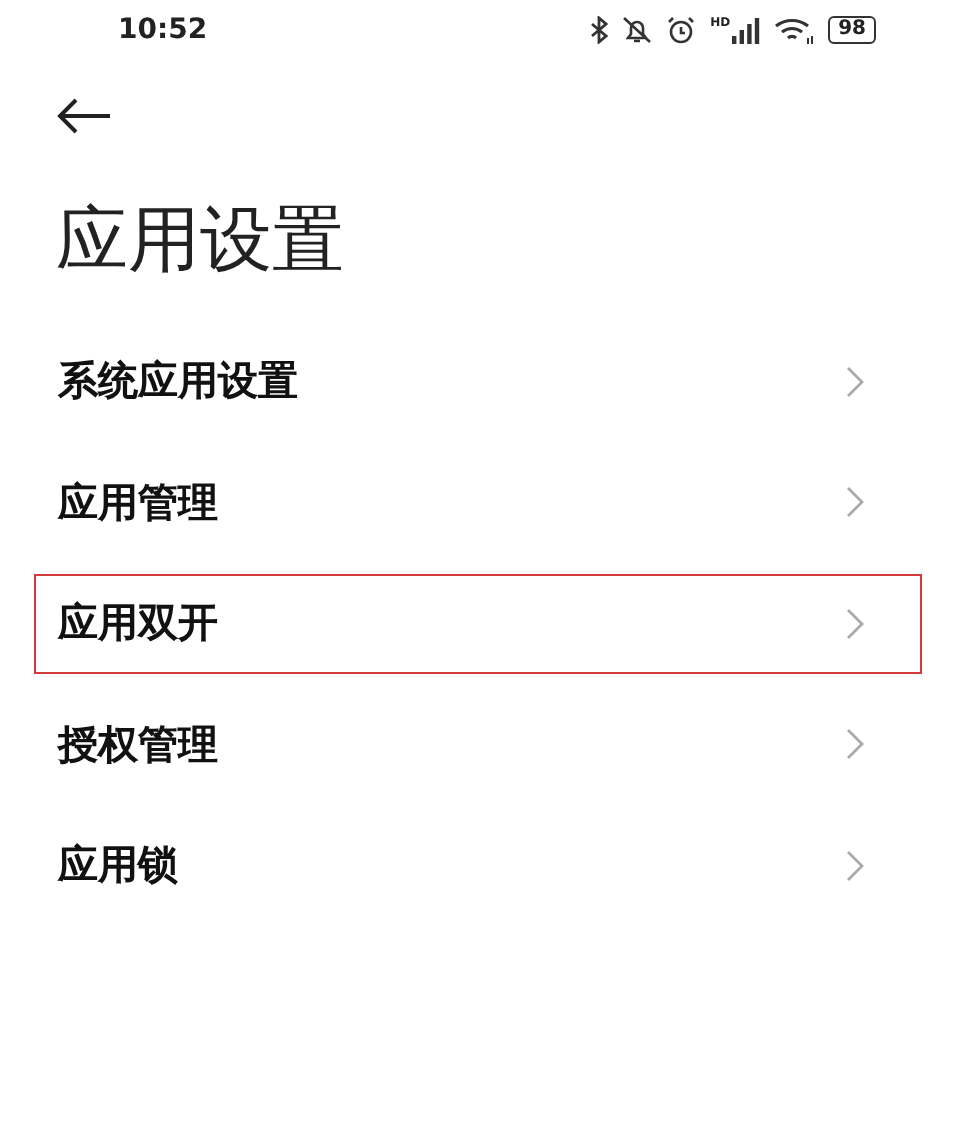  Describe the element at coordinates (681, 30) in the screenshot. I see `alarm-clock-icon` at that location.